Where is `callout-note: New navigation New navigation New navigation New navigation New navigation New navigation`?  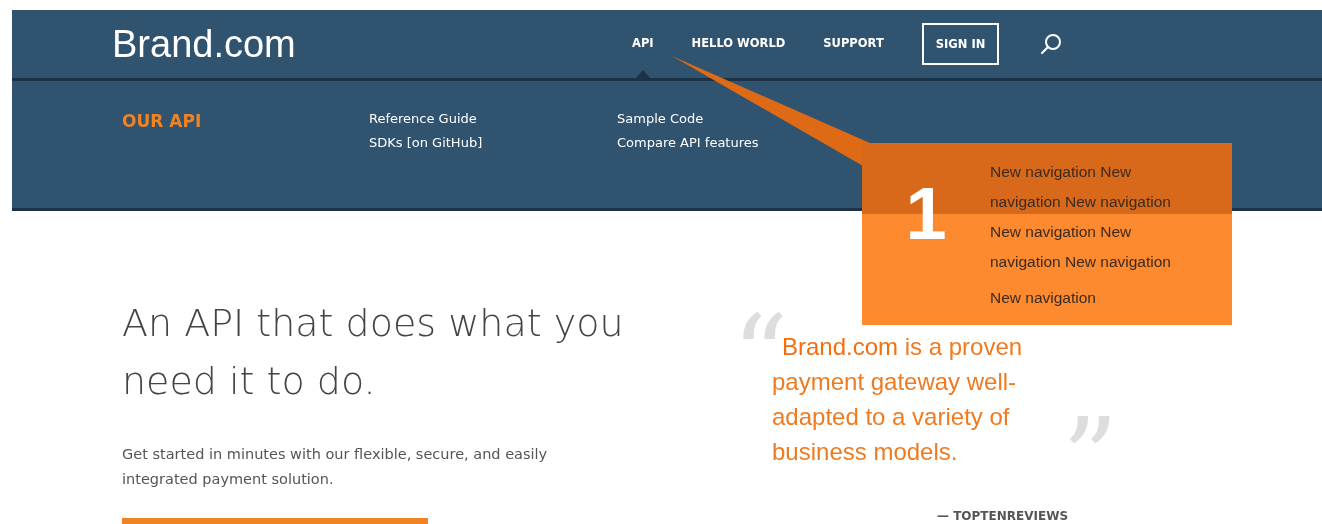
callout-note: New navigation New navigation New navigation New navigation New navigation New navigation is located at coordinates (1081, 217).